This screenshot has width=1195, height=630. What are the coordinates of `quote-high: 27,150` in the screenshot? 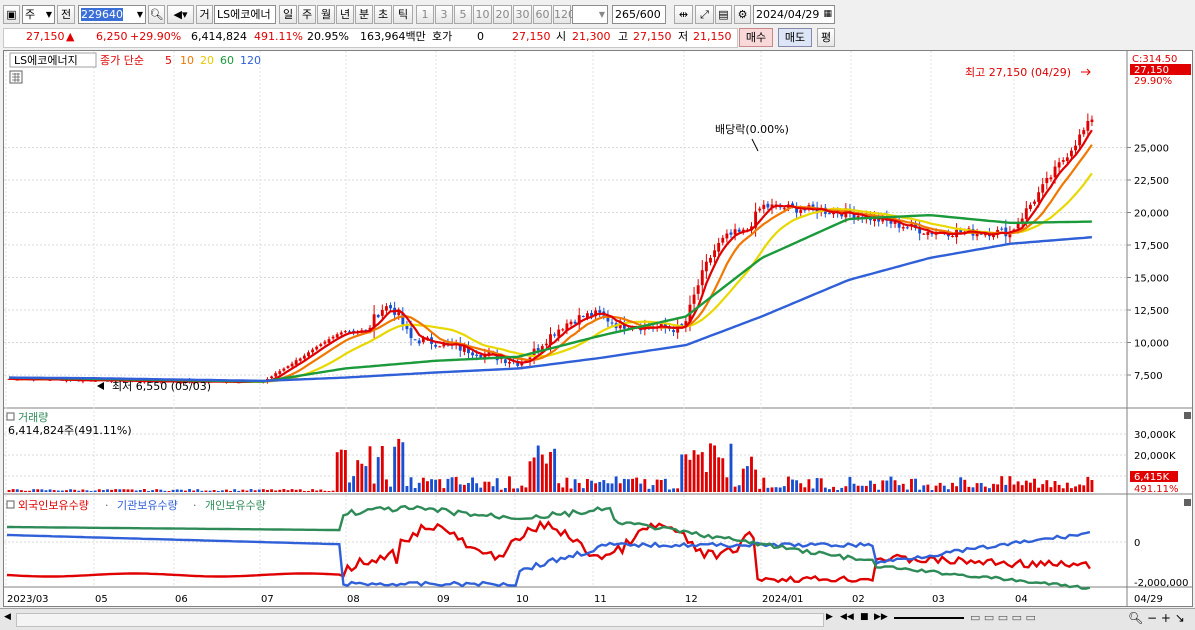 It's located at (652, 36).